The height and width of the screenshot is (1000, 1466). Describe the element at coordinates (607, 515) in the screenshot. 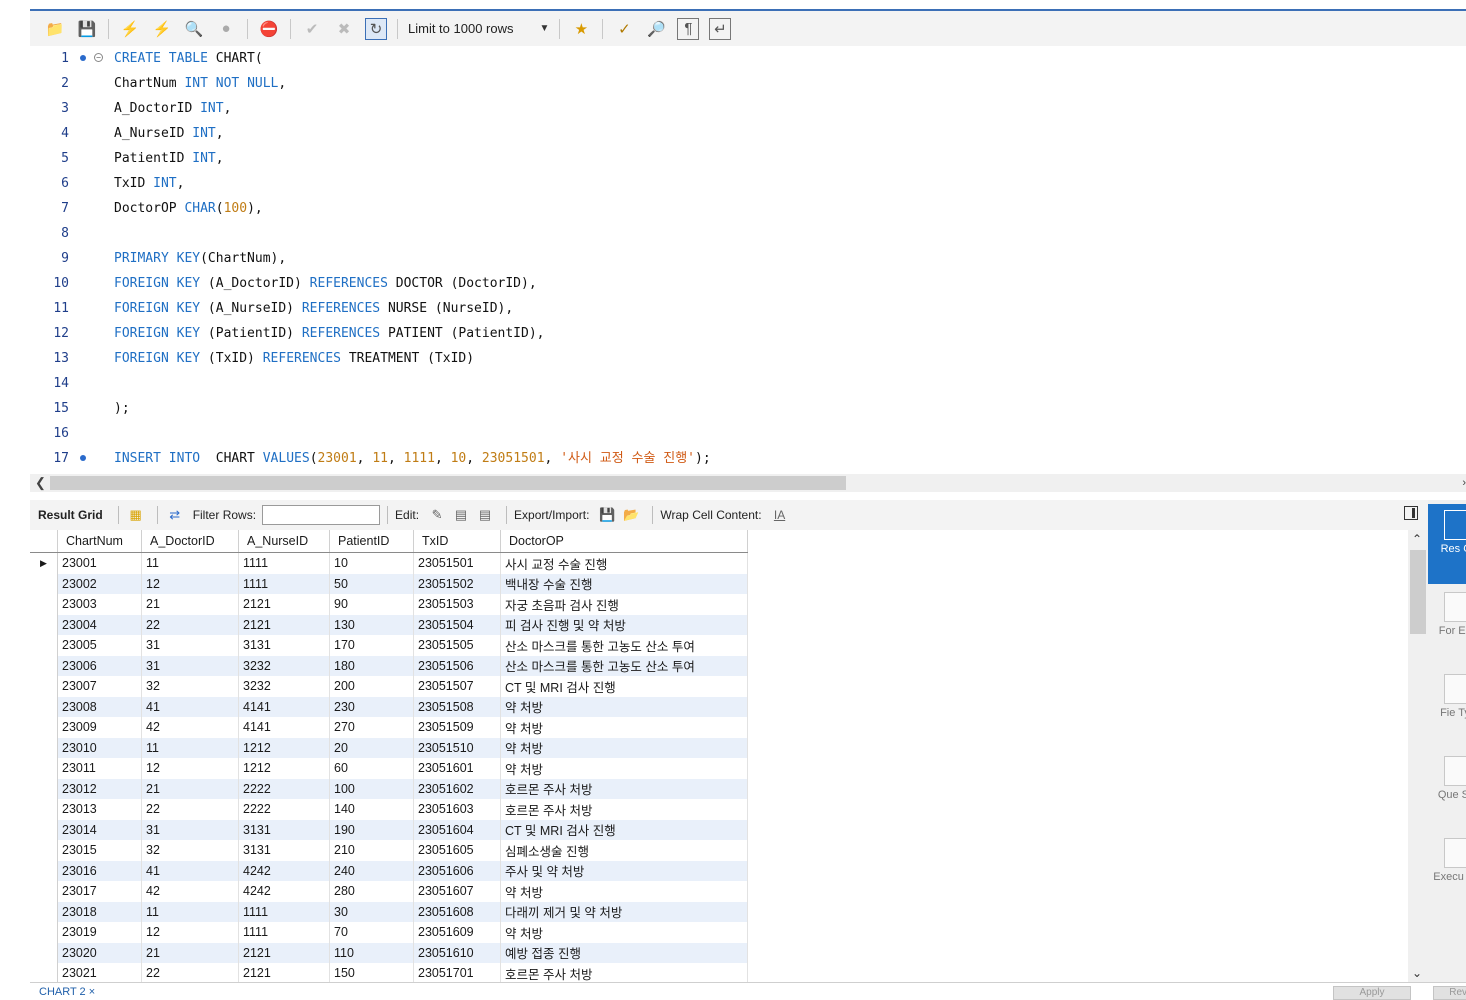

I see `export-icon: 💾` at that location.